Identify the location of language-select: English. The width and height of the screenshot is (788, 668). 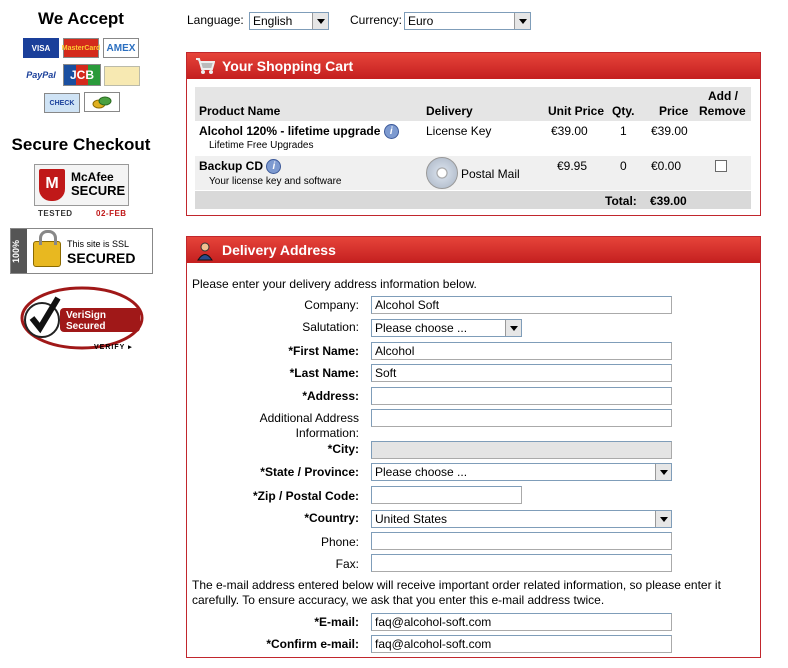
(289, 21).